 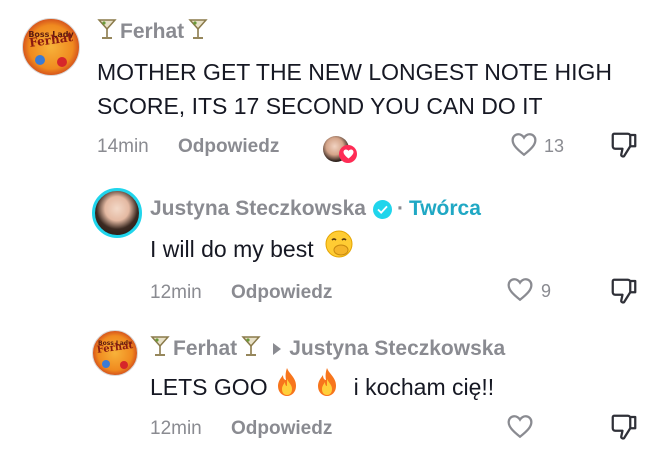 I want to click on heart-badge-icon, so click(x=348, y=154).